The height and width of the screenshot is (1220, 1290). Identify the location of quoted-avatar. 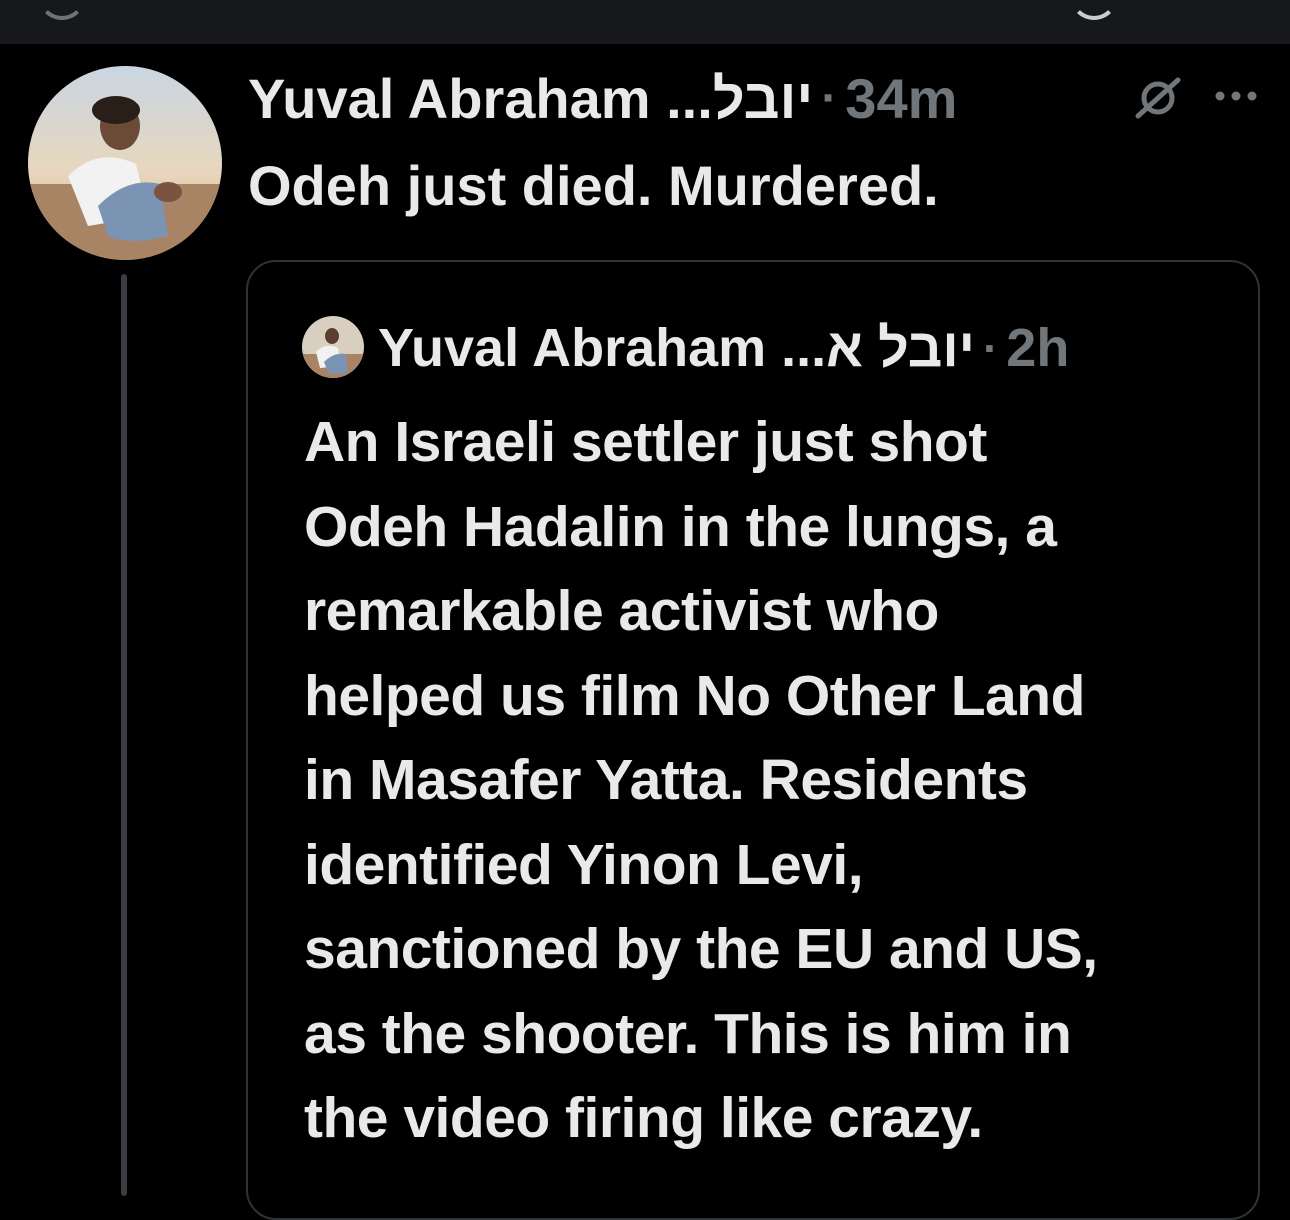
(333, 347).